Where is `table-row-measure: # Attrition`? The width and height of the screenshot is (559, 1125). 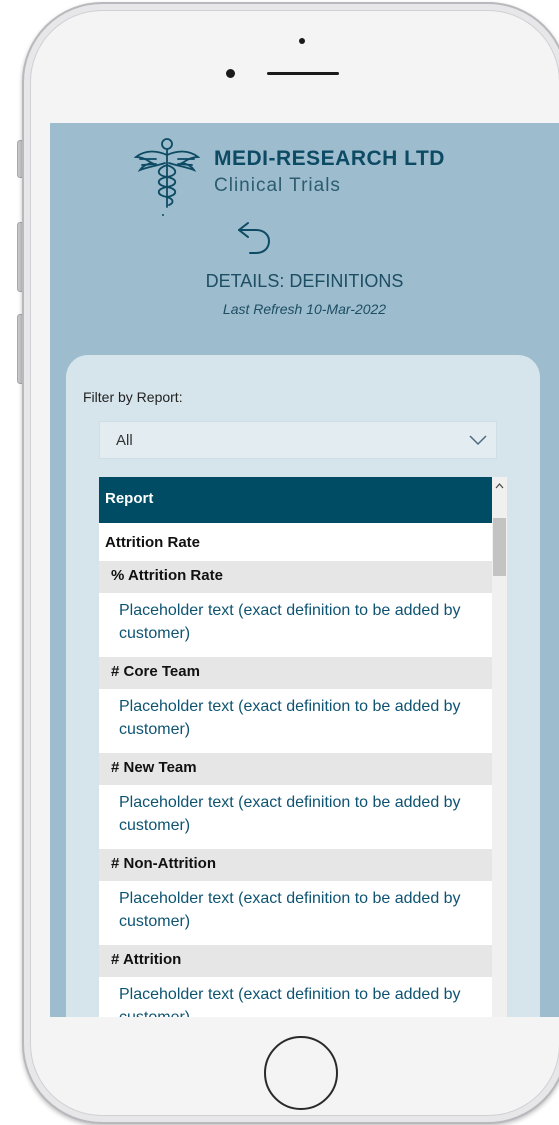
table-row-measure: # Attrition is located at coordinates (295, 961).